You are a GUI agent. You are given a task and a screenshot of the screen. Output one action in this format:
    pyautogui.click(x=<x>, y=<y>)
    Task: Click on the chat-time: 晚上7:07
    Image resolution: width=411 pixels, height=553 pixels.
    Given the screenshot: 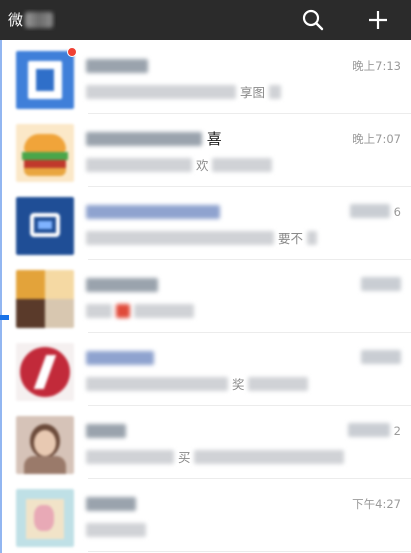 What is the action you would take?
    pyautogui.click(x=376, y=139)
    